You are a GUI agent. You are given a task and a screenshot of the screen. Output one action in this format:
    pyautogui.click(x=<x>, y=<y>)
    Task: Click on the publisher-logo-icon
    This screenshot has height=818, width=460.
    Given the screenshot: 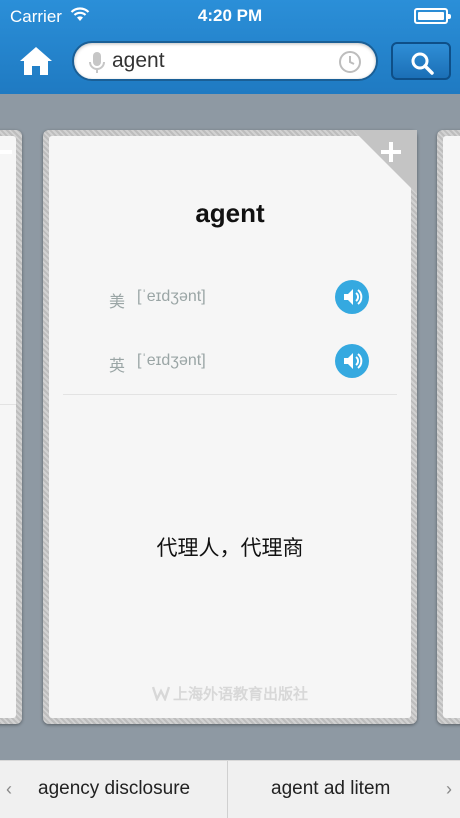 What is the action you would take?
    pyautogui.click(x=161, y=694)
    